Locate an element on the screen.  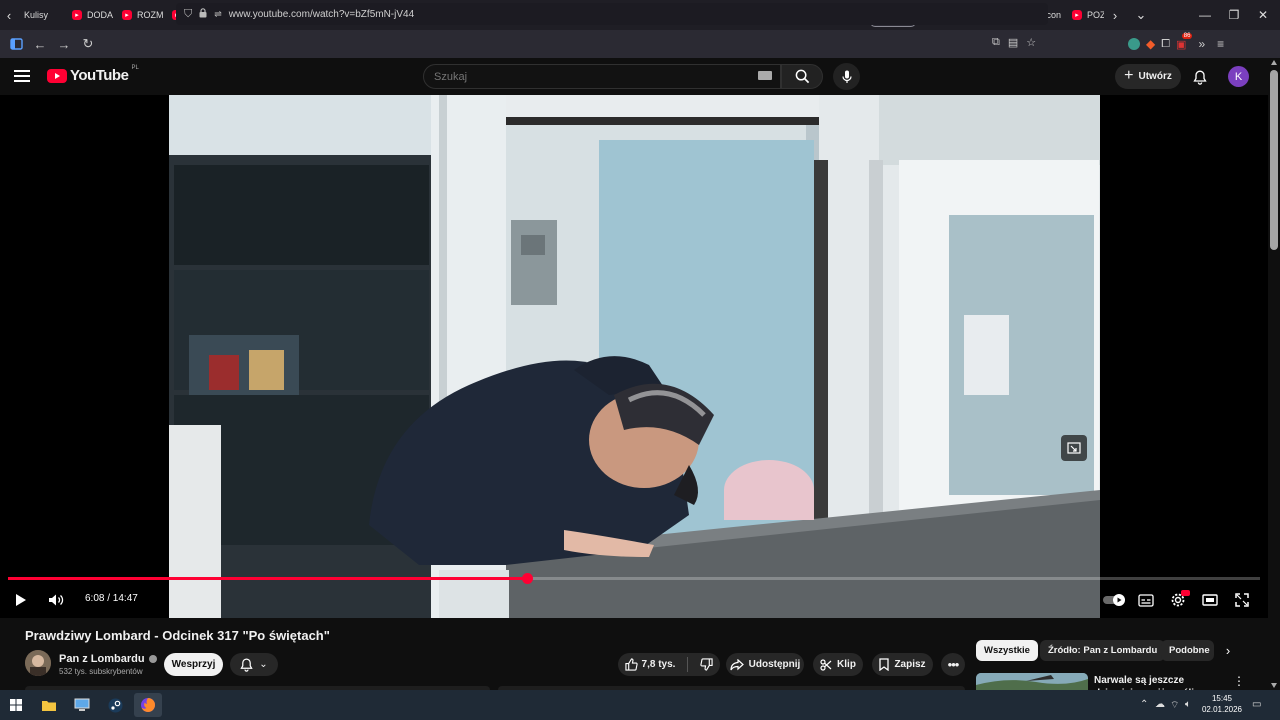
guide-menu-icon is located at coordinates (24, 76).